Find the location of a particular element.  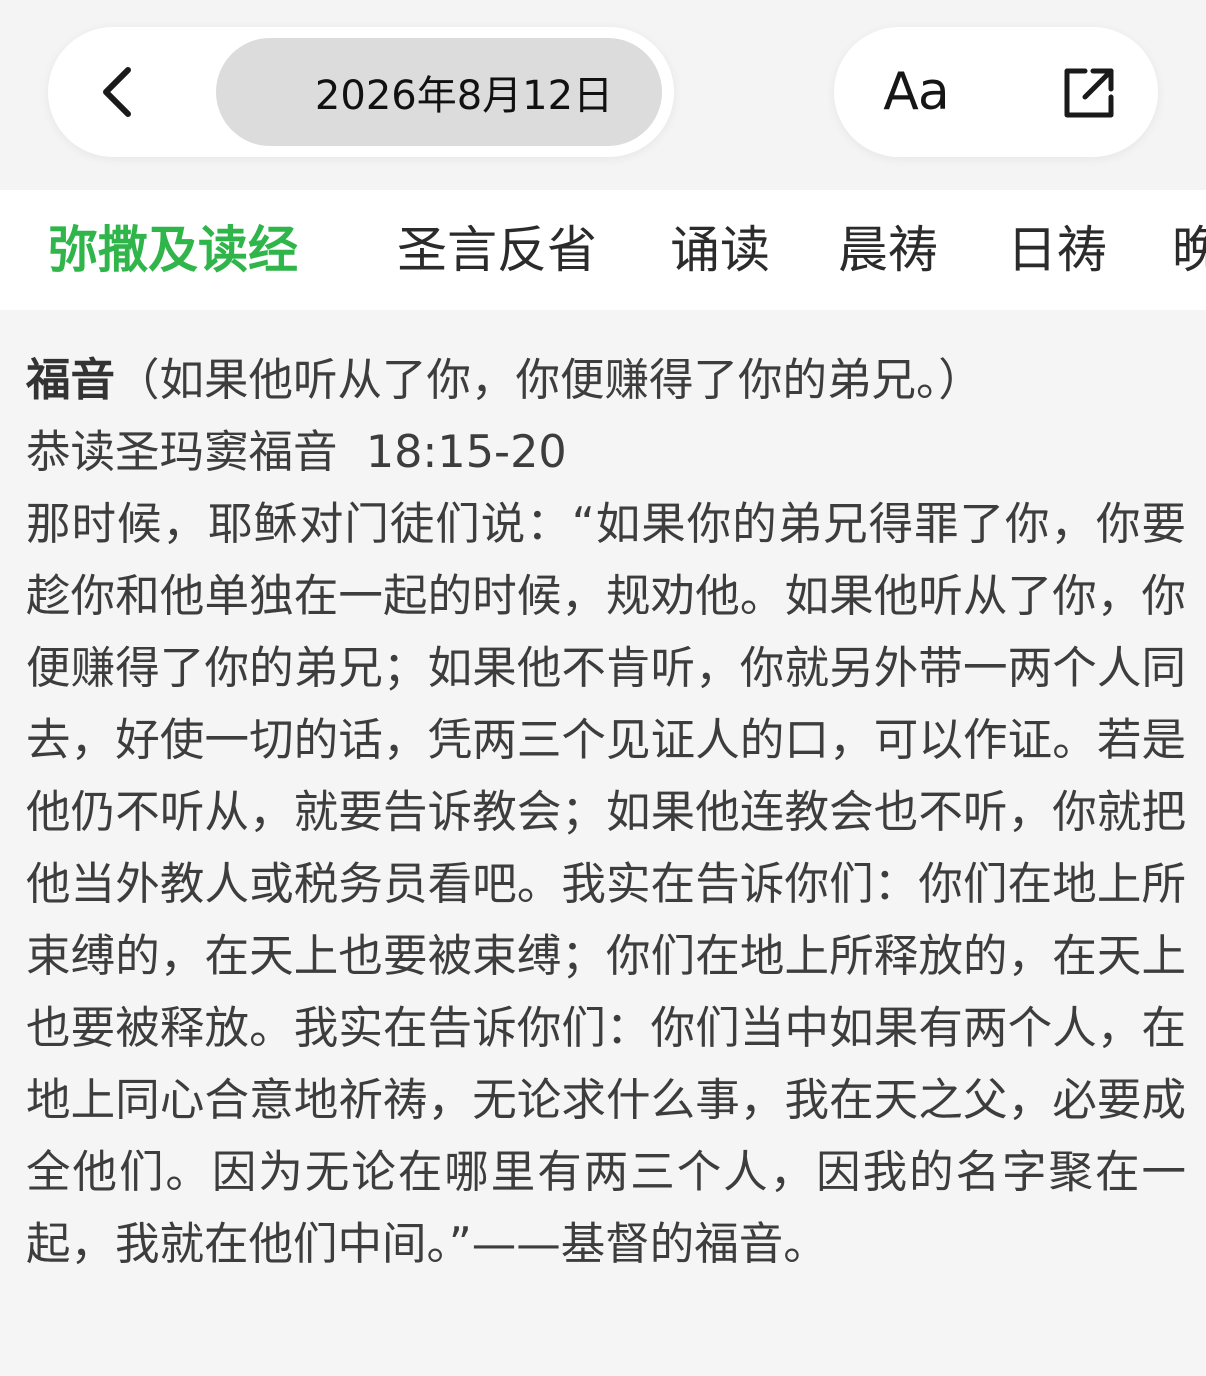

font-size-label: Aa is located at coordinates (916, 92).